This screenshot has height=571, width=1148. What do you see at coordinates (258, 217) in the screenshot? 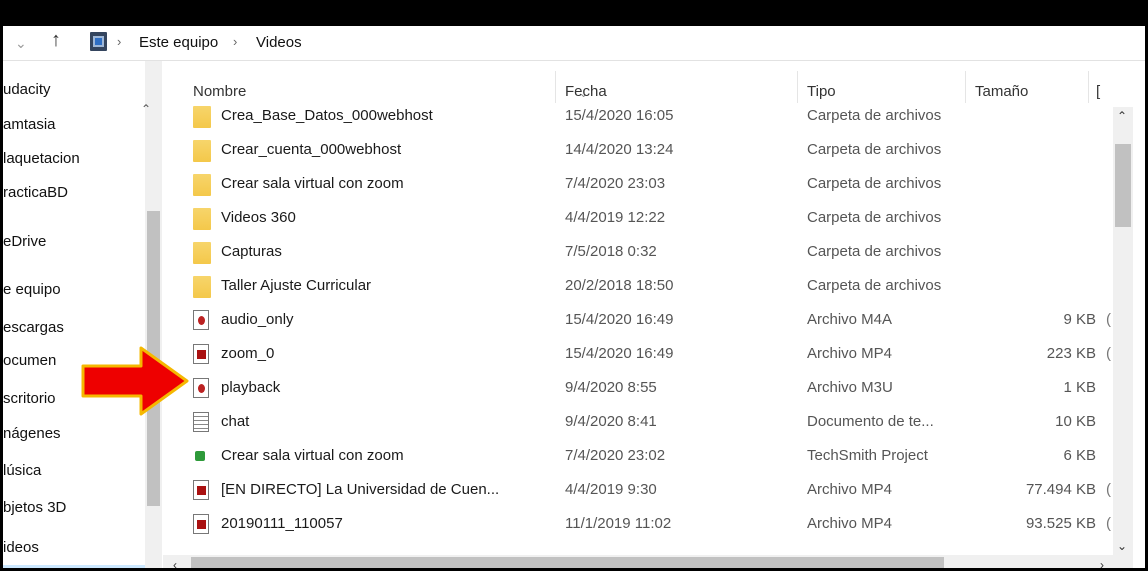
I see `file-name: Videos 360` at bounding box center [258, 217].